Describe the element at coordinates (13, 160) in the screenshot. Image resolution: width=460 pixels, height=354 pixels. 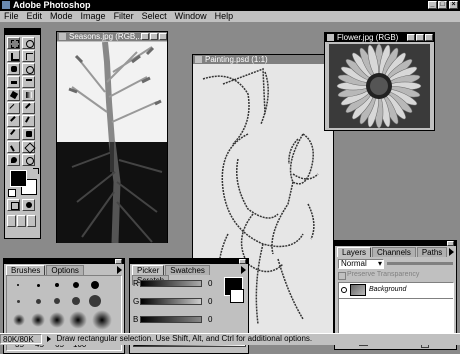
I see `blur-tool-icon` at that location.